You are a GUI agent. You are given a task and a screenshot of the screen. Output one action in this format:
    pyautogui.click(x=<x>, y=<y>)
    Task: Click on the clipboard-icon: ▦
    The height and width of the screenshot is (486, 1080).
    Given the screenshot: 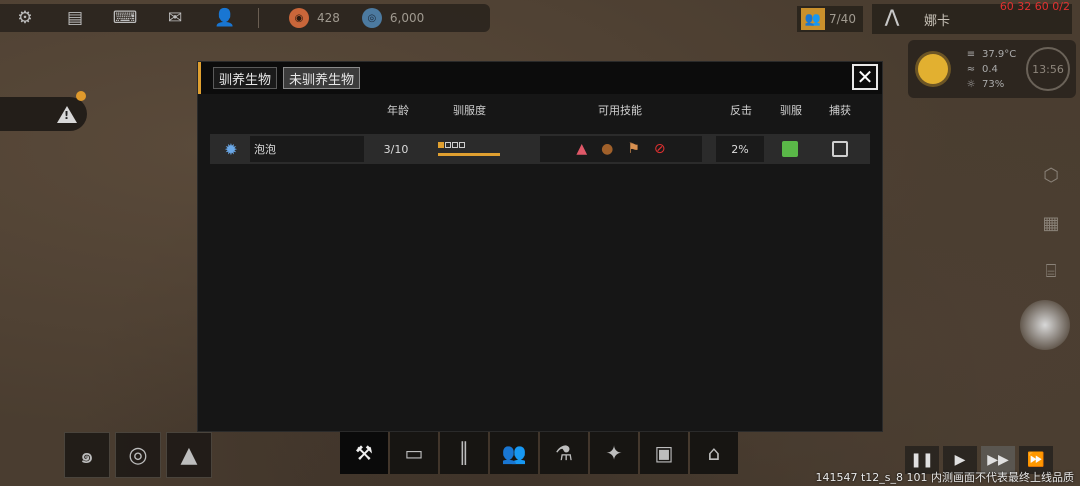 What is the action you would take?
    pyautogui.click(x=1051, y=223)
    